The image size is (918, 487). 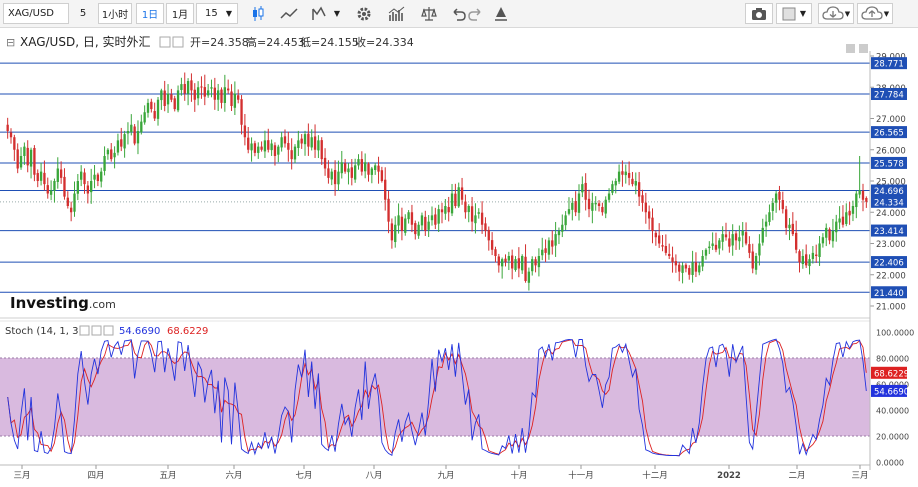 I want to click on redo-icon, so click(x=476, y=14).